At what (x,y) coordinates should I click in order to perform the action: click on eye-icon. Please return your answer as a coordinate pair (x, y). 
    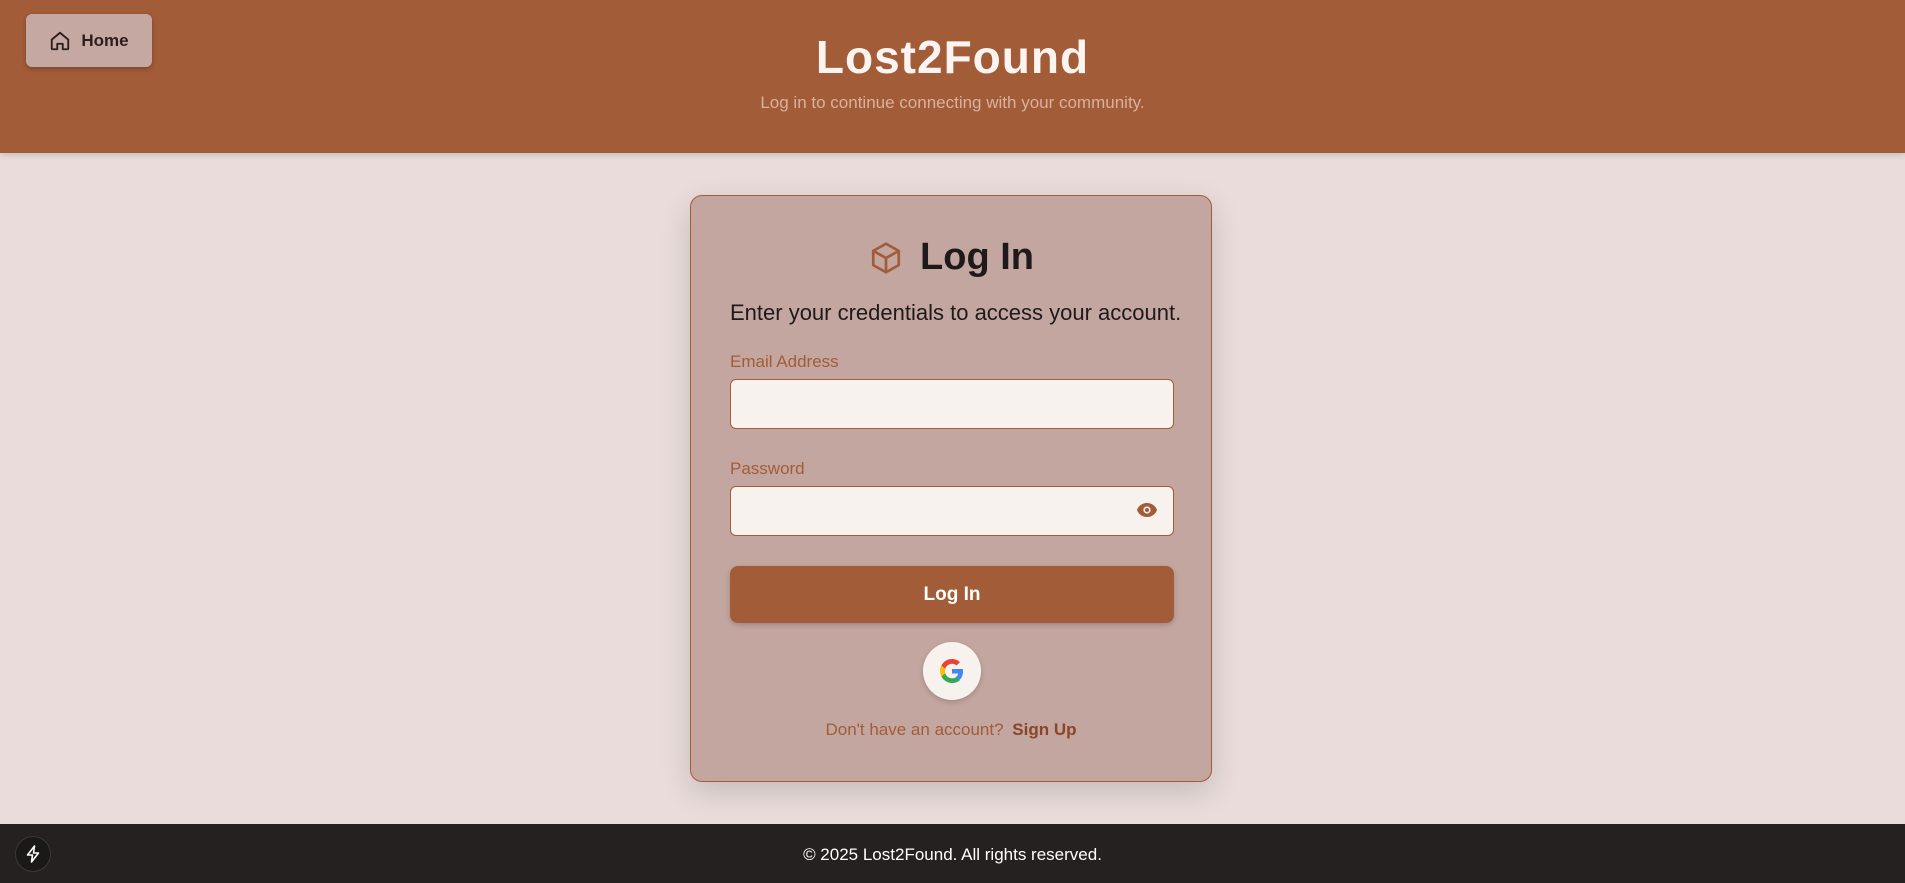
    Looking at the image, I should click on (1147, 510).